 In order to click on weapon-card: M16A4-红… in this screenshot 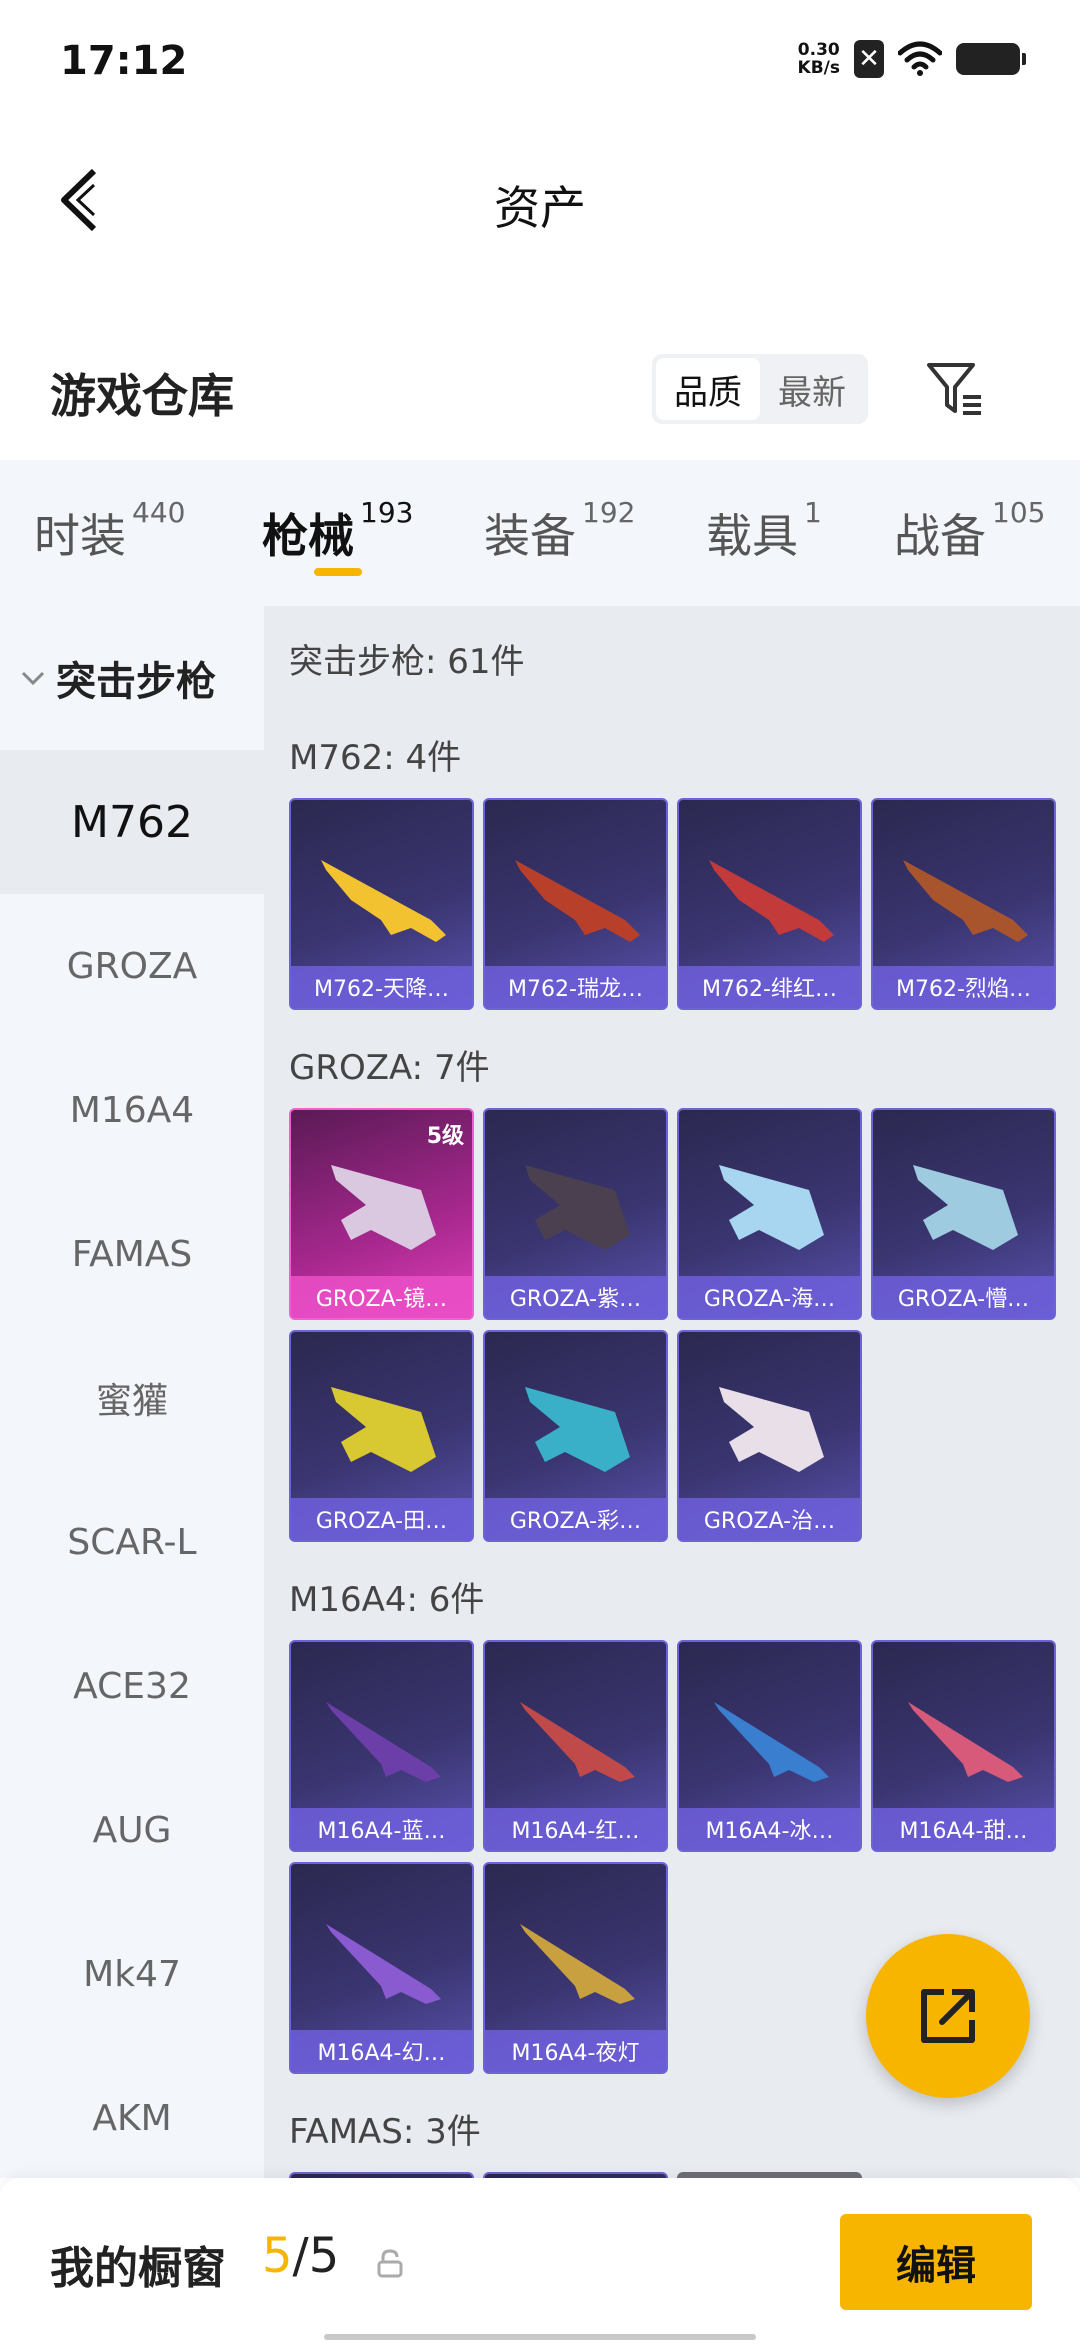, I will do `click(575, 1746)`.